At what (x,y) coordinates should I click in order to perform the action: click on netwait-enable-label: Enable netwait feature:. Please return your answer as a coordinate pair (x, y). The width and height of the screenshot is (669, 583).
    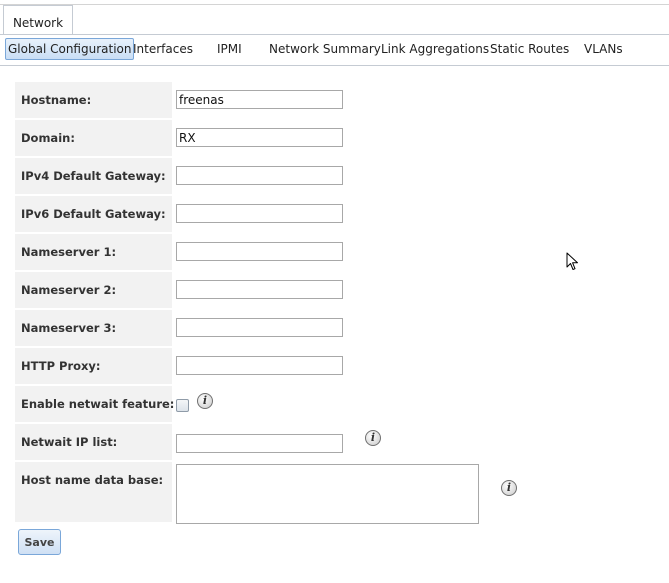
    Looking at the image, I should click on (94, 404).